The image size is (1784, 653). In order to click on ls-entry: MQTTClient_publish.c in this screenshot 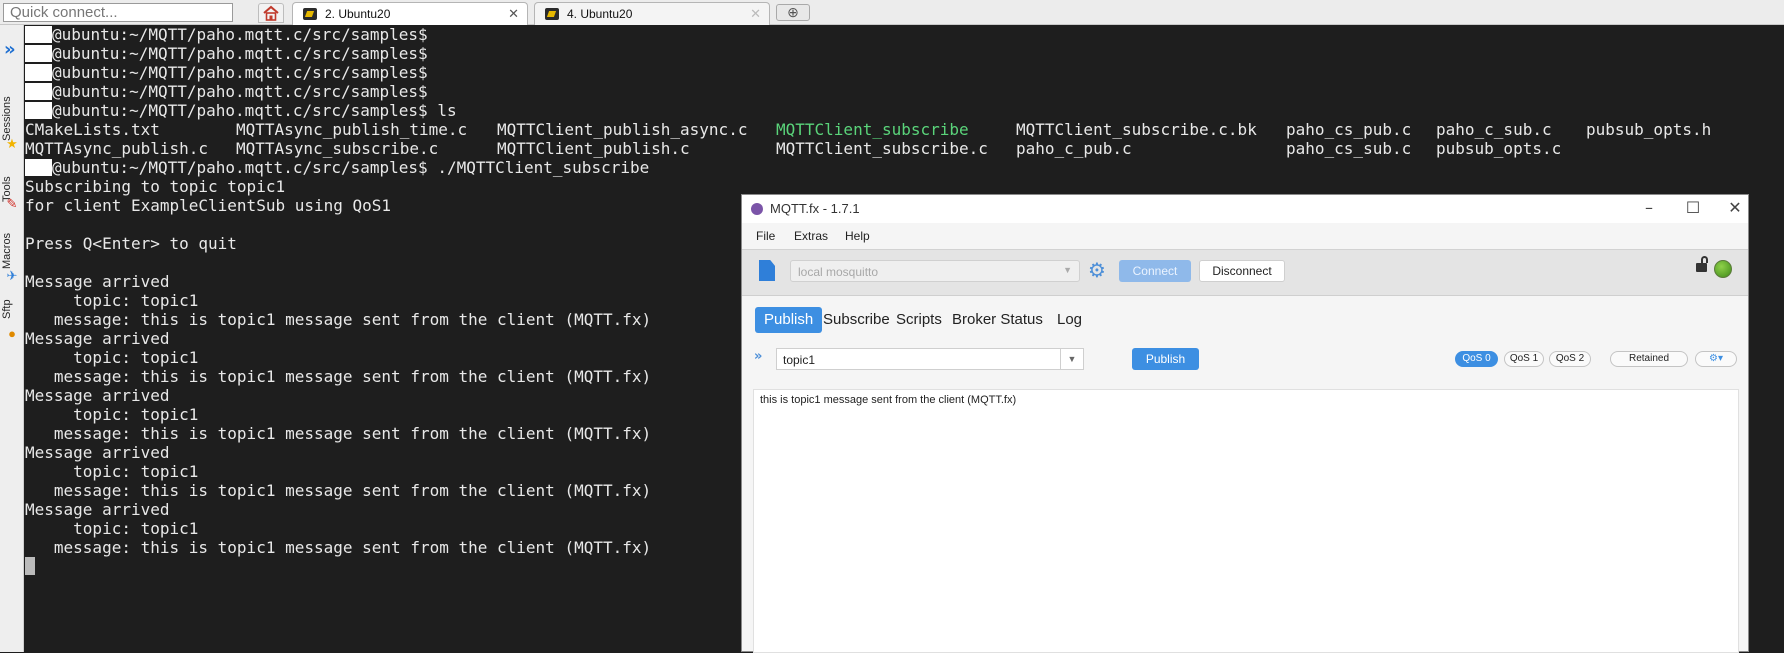, I will do `click(593, 148)`.